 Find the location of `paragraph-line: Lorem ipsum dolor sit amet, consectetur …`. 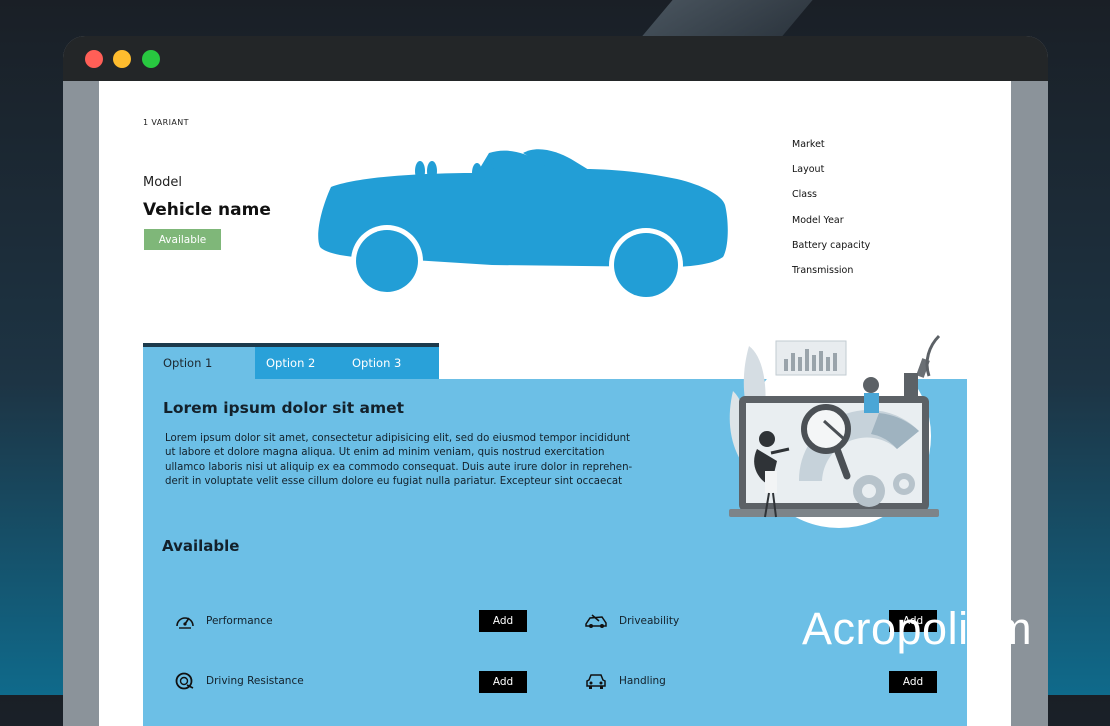

paragraph-line: Lorem ipsum dolor sit amet, consectetur … is located at coordinates (398, 438).